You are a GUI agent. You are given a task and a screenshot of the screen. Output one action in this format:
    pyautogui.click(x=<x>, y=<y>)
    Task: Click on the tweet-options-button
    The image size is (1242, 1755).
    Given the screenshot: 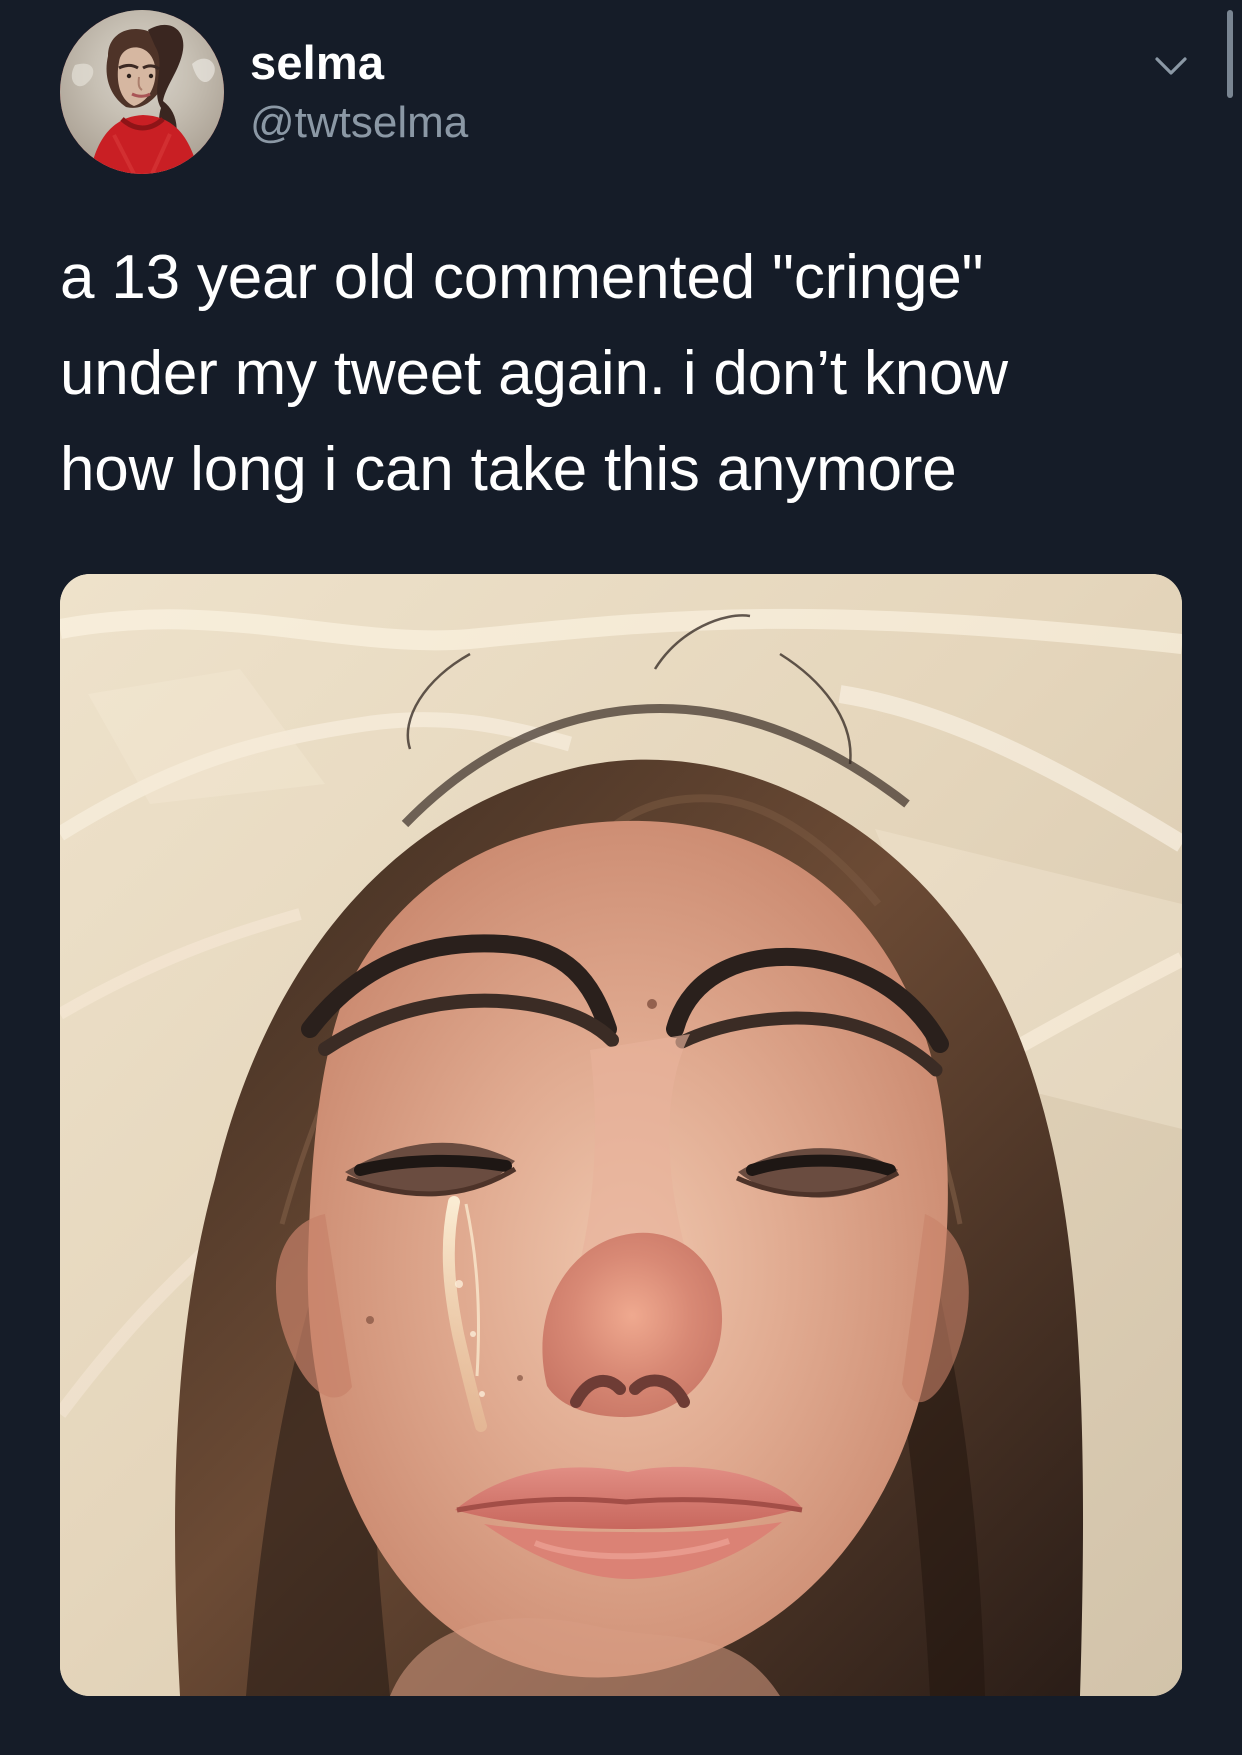 What is the action you would take?
    pyautogui.click(x=1171, y=65)
    